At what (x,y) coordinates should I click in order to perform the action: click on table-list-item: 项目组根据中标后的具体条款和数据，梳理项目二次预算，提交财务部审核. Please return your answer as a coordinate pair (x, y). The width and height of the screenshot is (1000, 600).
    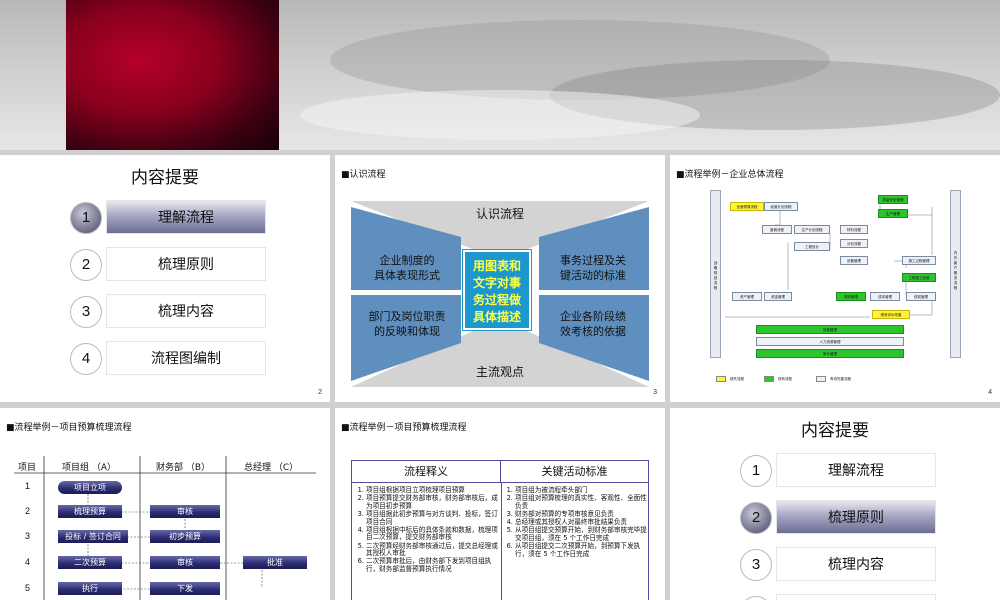
    Looking at the image, I should click on (432, 534).